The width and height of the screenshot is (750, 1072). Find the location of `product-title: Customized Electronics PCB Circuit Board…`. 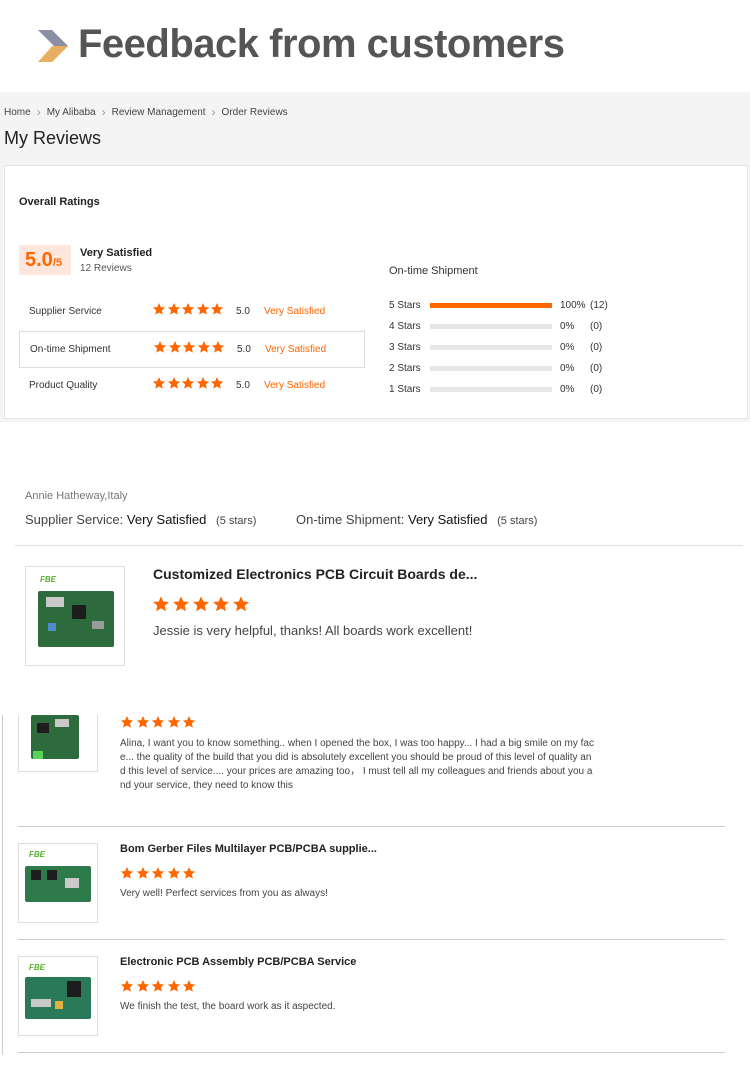

product-title: Customized Electronics PCB Circuit Board… is located at coordinates (315, 574).